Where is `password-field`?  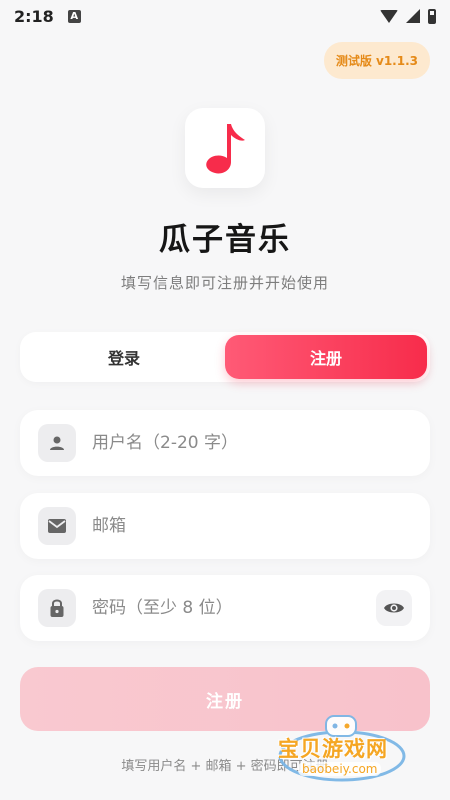 password-field is located at coordinates (225, 608).